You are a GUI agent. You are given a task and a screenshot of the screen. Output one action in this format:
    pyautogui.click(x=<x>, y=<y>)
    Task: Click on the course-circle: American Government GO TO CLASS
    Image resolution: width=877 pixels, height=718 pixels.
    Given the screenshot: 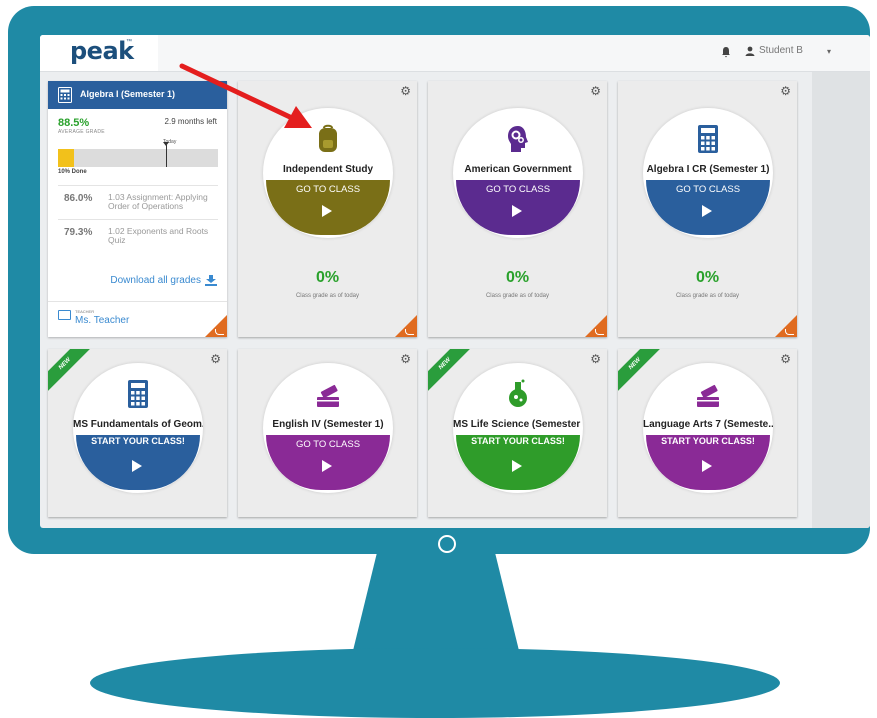 What is the action you would take?
    pyautogui.click(x=518, y=173)
    